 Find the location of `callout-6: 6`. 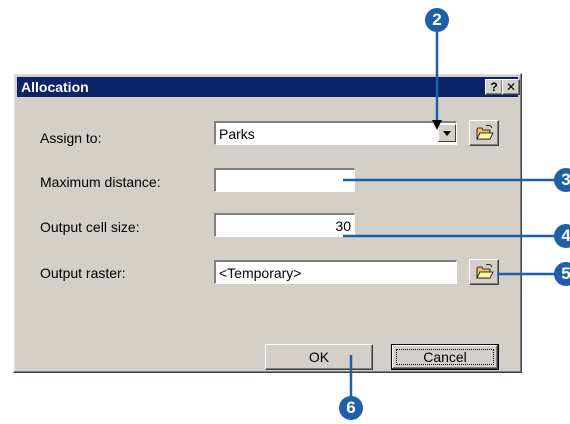

callout-6: 6 is located at coordinates (351, 408).